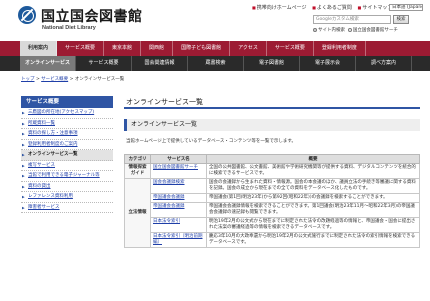  I want to click on site-title: 国立国会図書館, so click(92, 16).